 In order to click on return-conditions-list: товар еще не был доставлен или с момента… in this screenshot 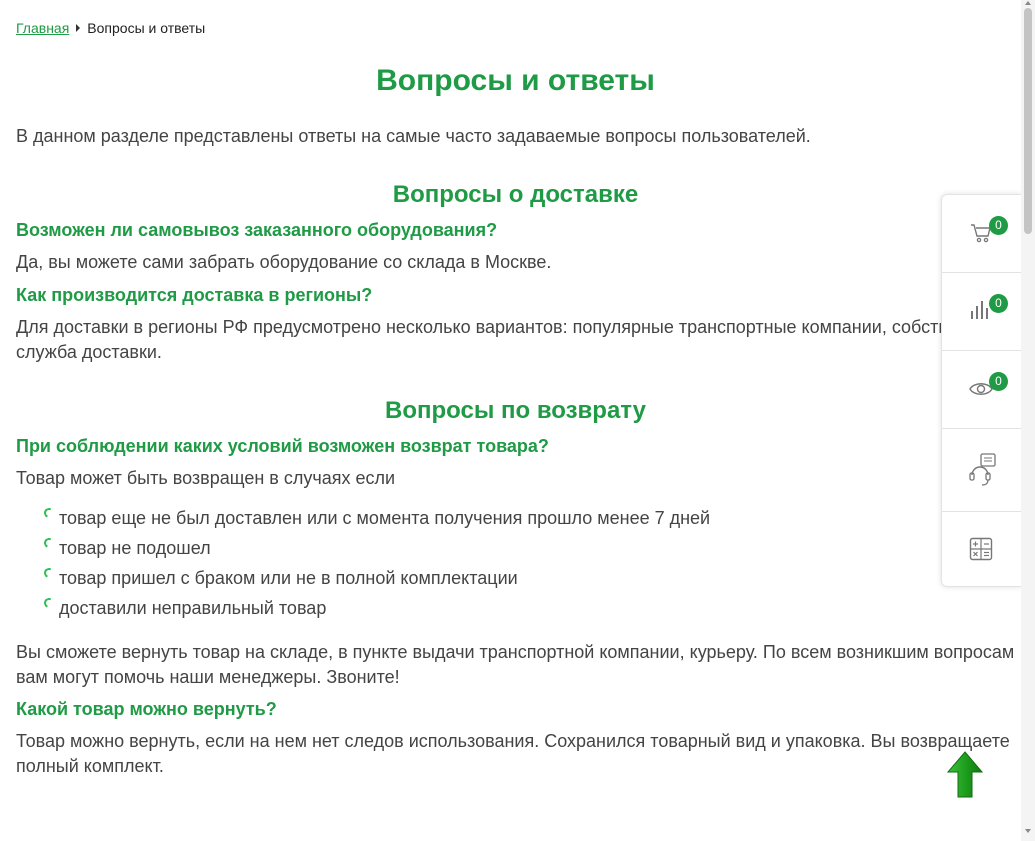, I will do `click(376, 566)`.